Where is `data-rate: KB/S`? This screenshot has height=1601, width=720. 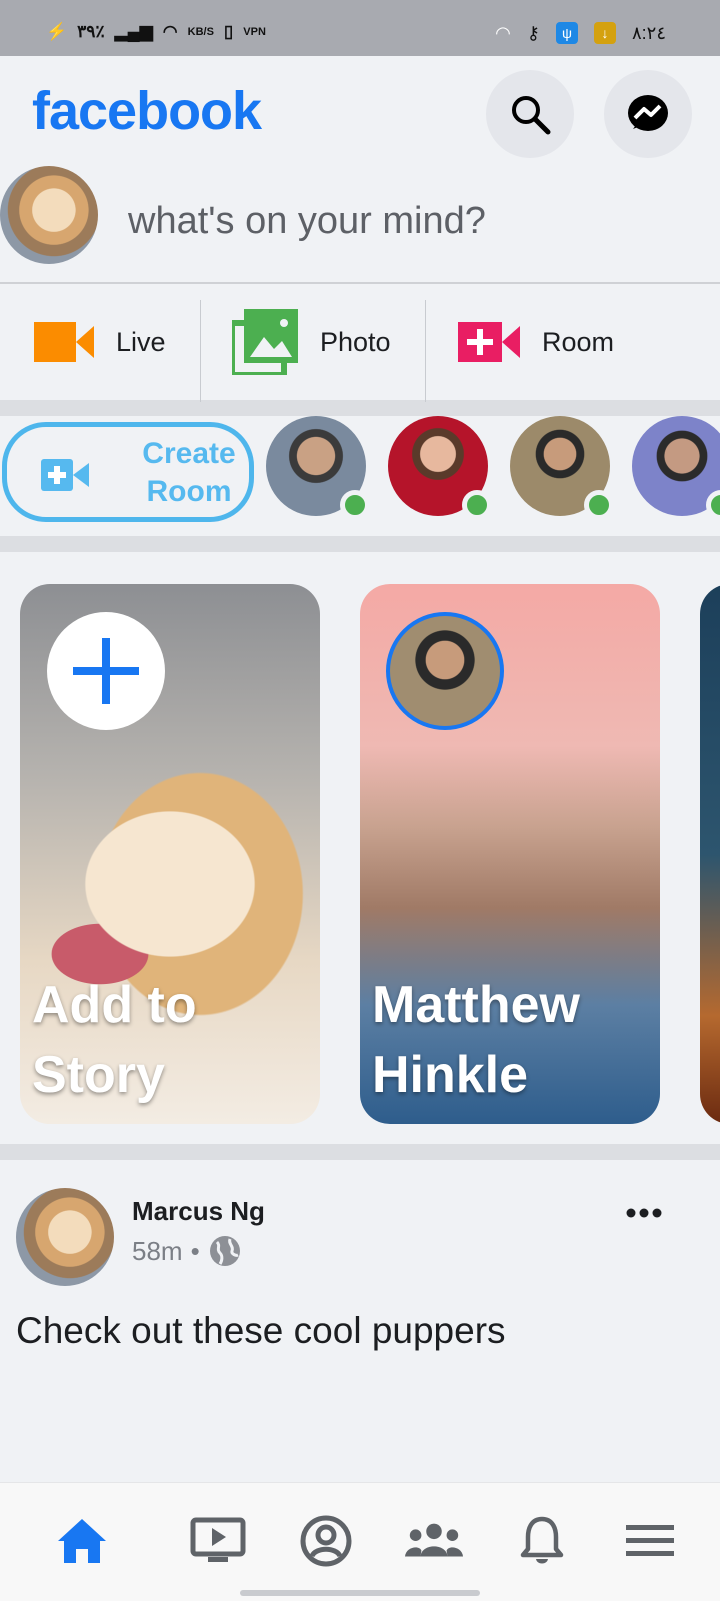
data-rate: KB/S is located at coordinates (200, 32).